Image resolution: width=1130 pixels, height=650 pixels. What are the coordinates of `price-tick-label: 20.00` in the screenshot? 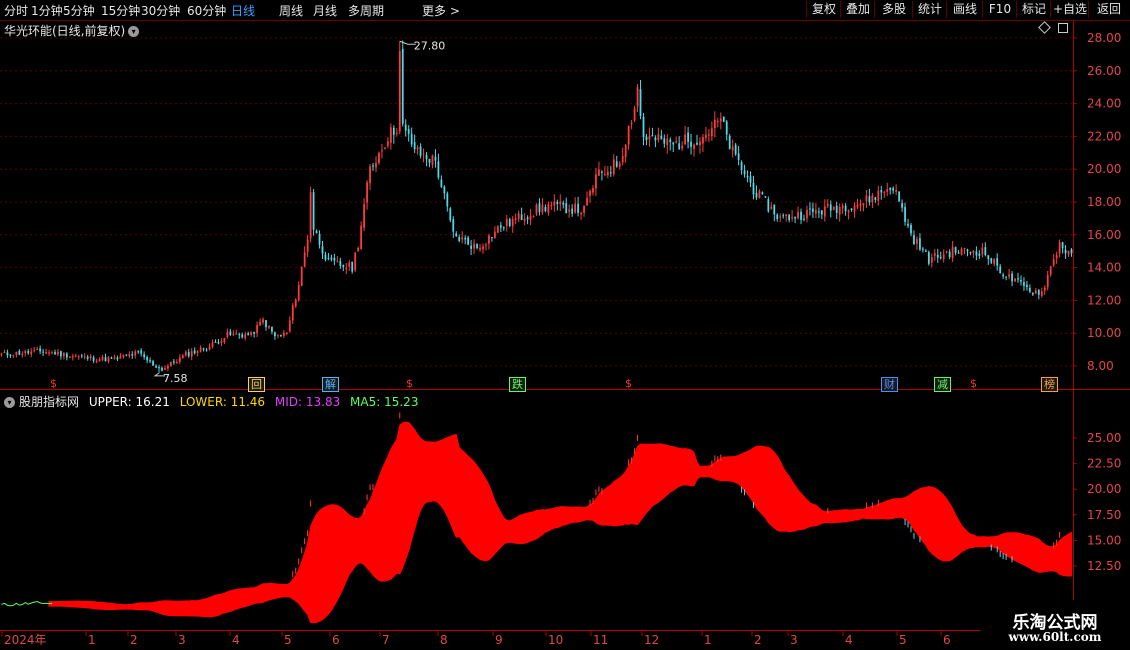 It's located at (1104, 169).